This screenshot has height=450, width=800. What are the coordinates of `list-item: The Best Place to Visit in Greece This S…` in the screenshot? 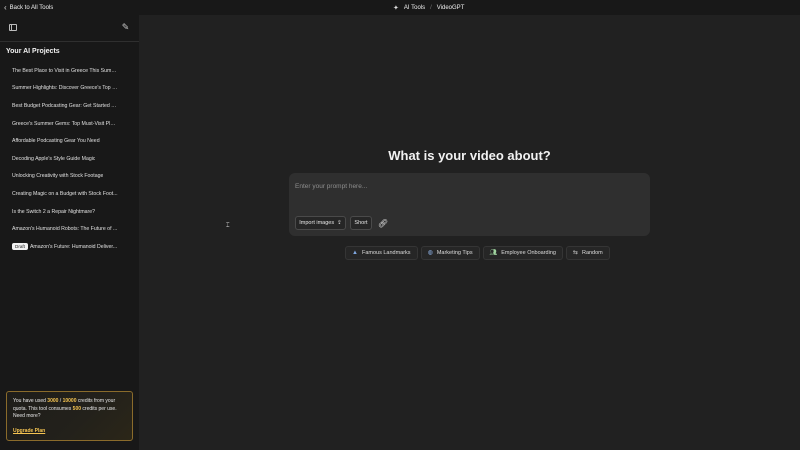 It's located at (69, 71).